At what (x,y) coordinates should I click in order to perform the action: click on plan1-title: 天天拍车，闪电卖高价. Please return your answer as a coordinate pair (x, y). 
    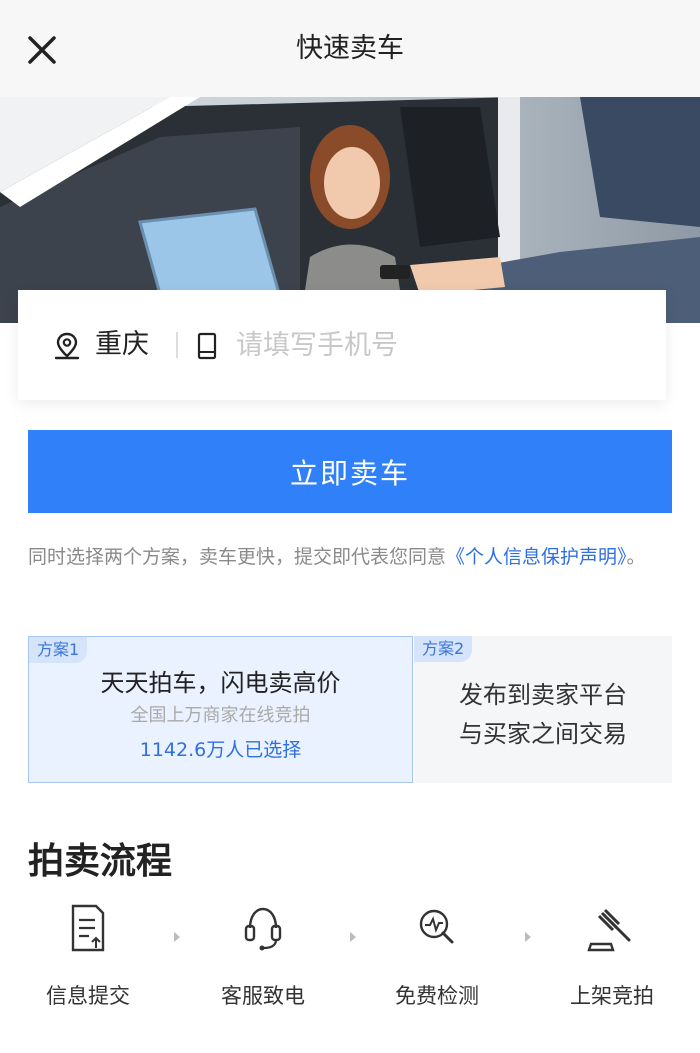
    Looking at the image, I should click on (220, 683).